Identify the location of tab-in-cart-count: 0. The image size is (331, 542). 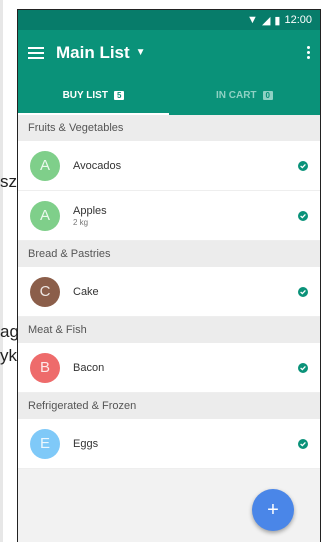
(267, 95).